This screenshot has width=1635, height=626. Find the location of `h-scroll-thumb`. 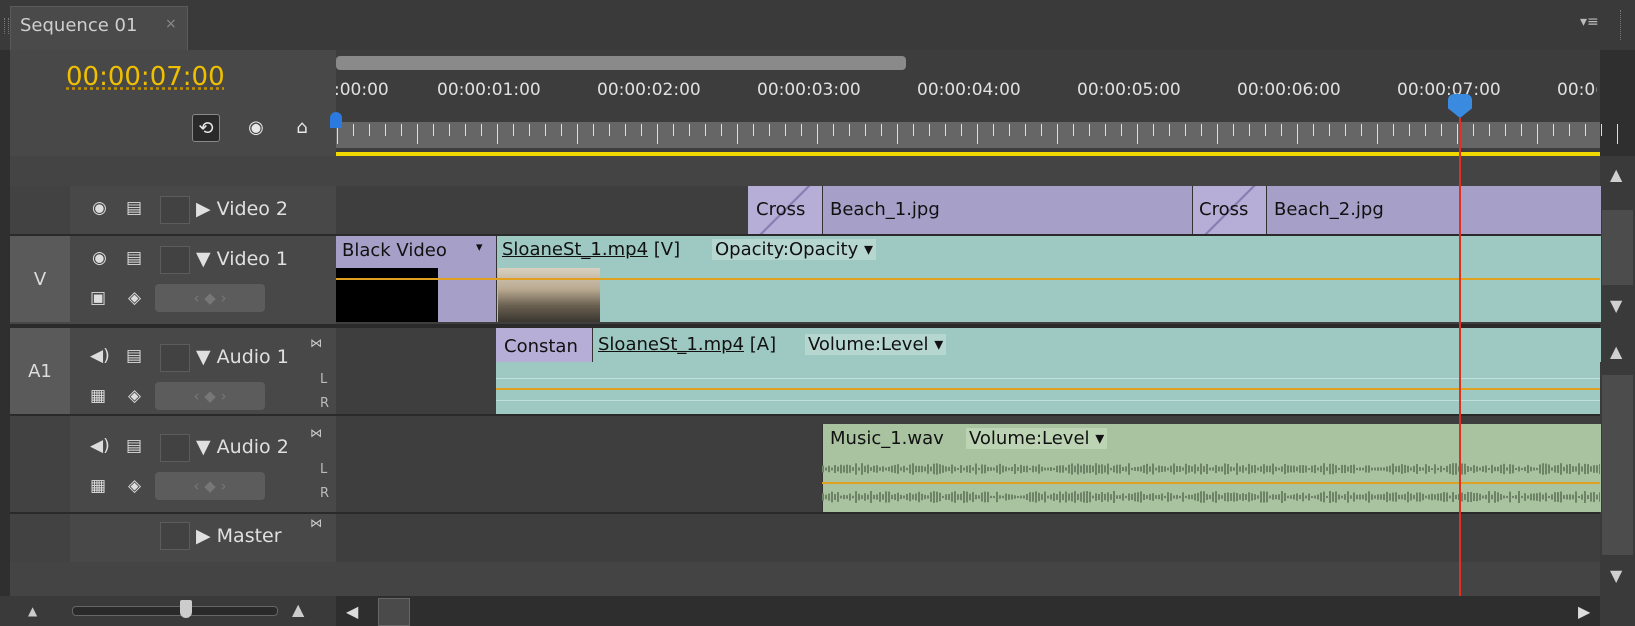

h-scroll-thumb is located at coordinates (394, 612).